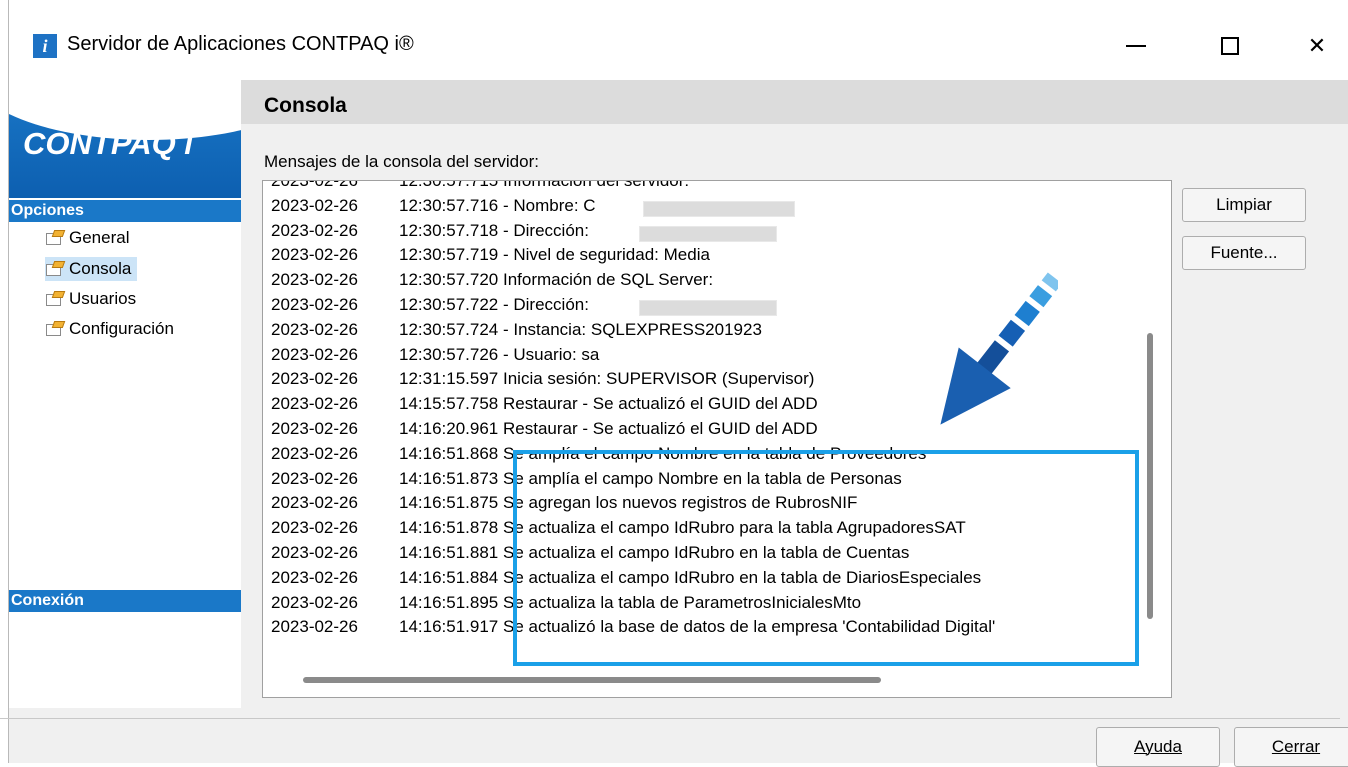 Image resolution: width=1348 pixels, height=767 pixels. I want to click on console-label: Mensajes de la consola del servidor:, so click(401, 161).